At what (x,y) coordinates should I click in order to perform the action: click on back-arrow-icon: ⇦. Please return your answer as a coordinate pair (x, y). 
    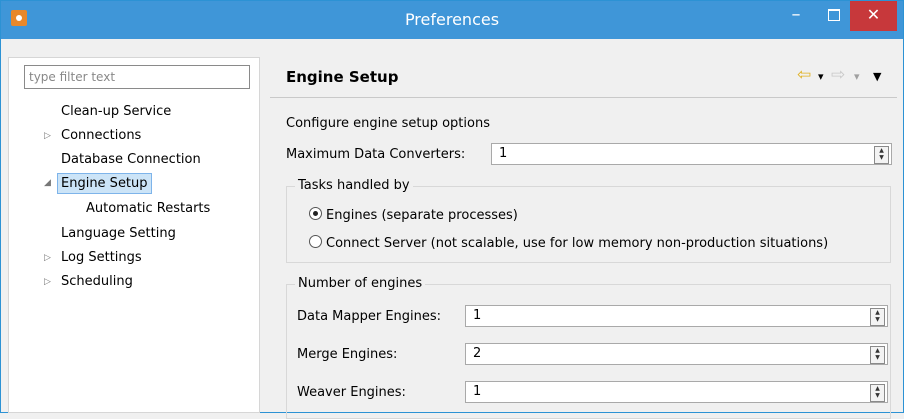
    Looking at the image, I should click on (804, 75).